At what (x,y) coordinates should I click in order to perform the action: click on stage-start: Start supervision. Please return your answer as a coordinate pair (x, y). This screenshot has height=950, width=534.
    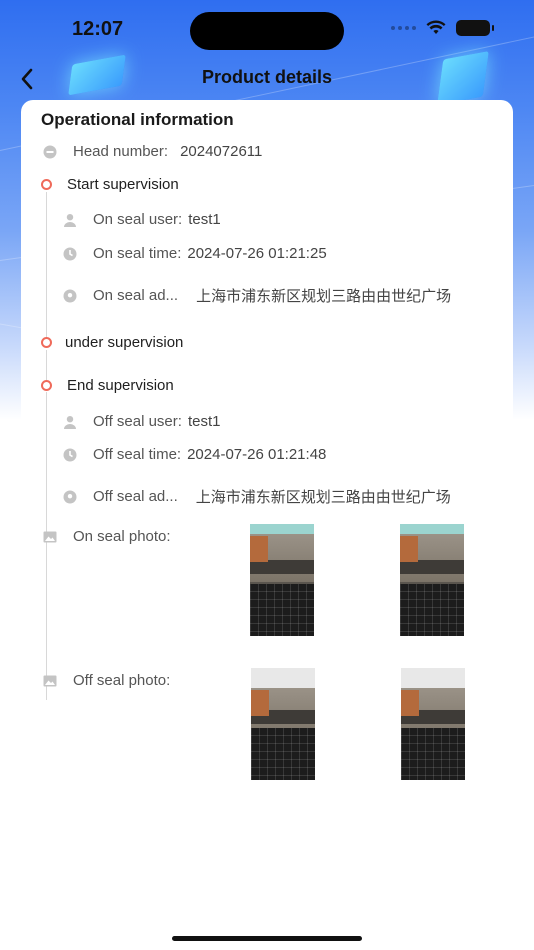
    Looking at the image, I should click on (110, 184).